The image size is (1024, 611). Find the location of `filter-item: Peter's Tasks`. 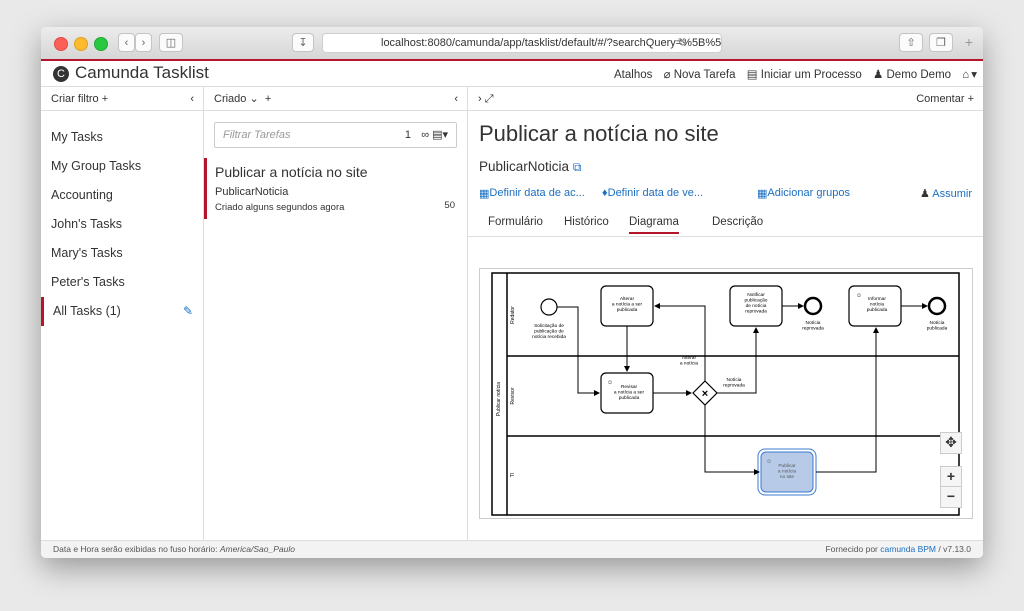

filter-item: Peter's Tasks is located at coordinates (122, 282).